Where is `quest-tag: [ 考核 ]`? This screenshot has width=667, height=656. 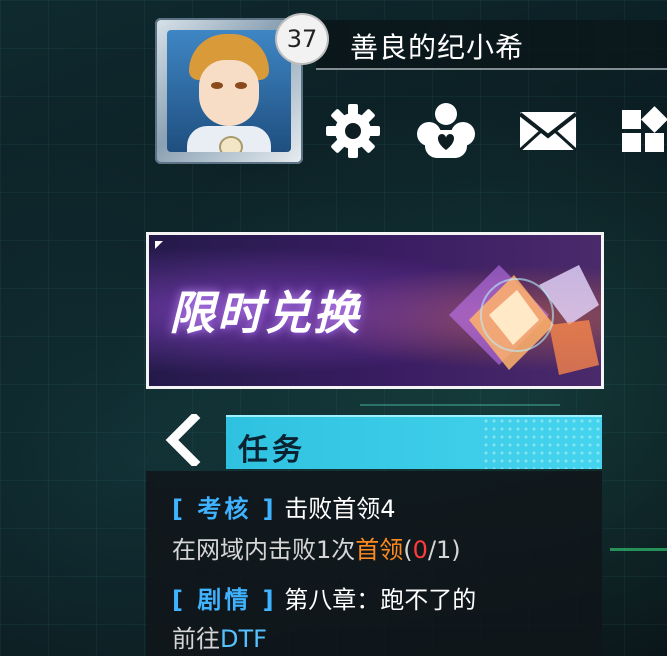 quest-tag: [ 考核 ] is located at coordinates (224, 509).